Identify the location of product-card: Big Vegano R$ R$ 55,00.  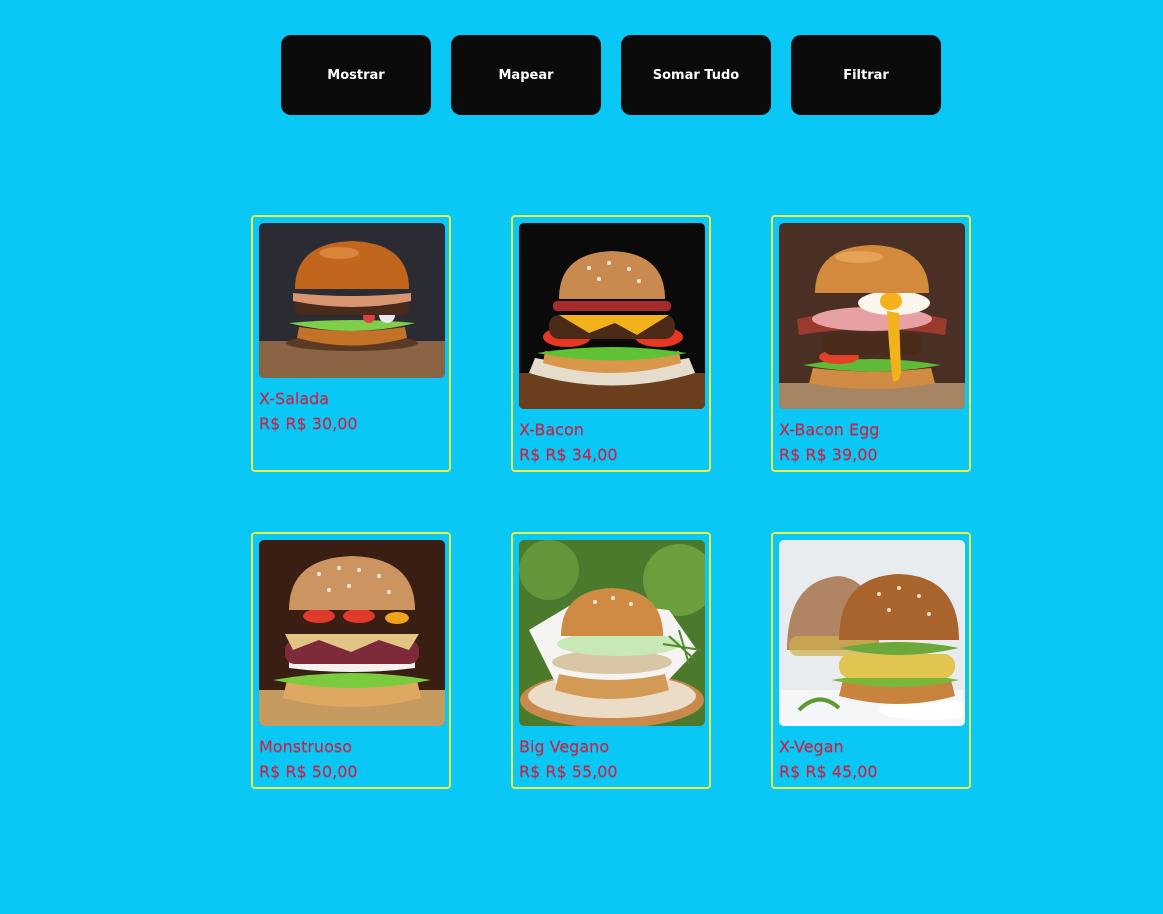
(611, 660).